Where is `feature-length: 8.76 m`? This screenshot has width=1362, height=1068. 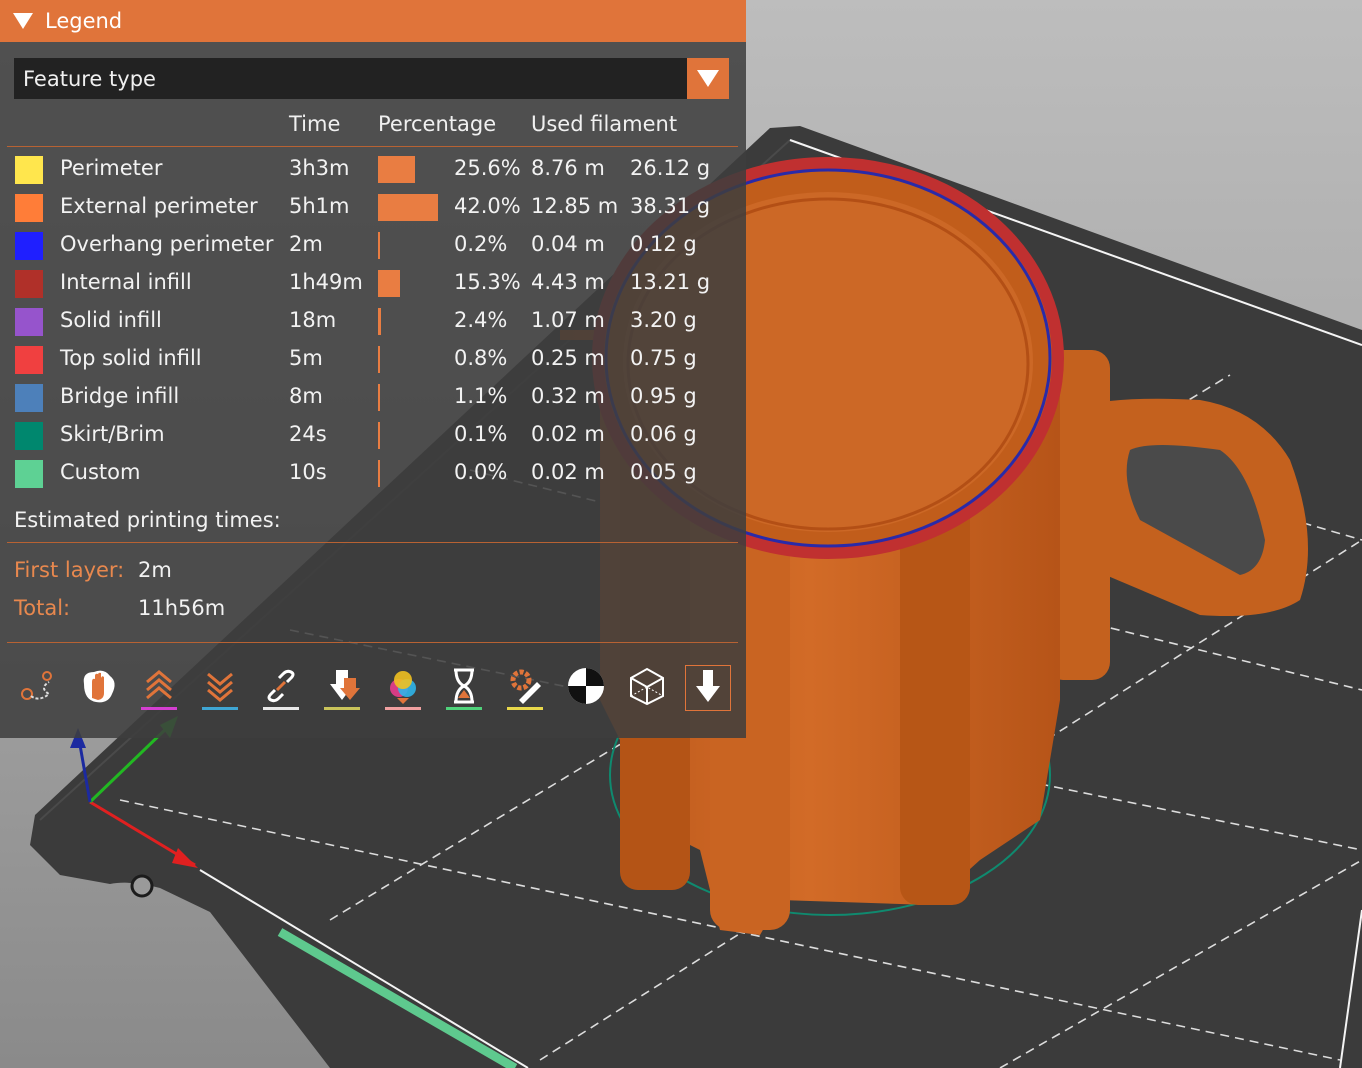
feature-length: 8.76 m is located at coordinates (568, 168).